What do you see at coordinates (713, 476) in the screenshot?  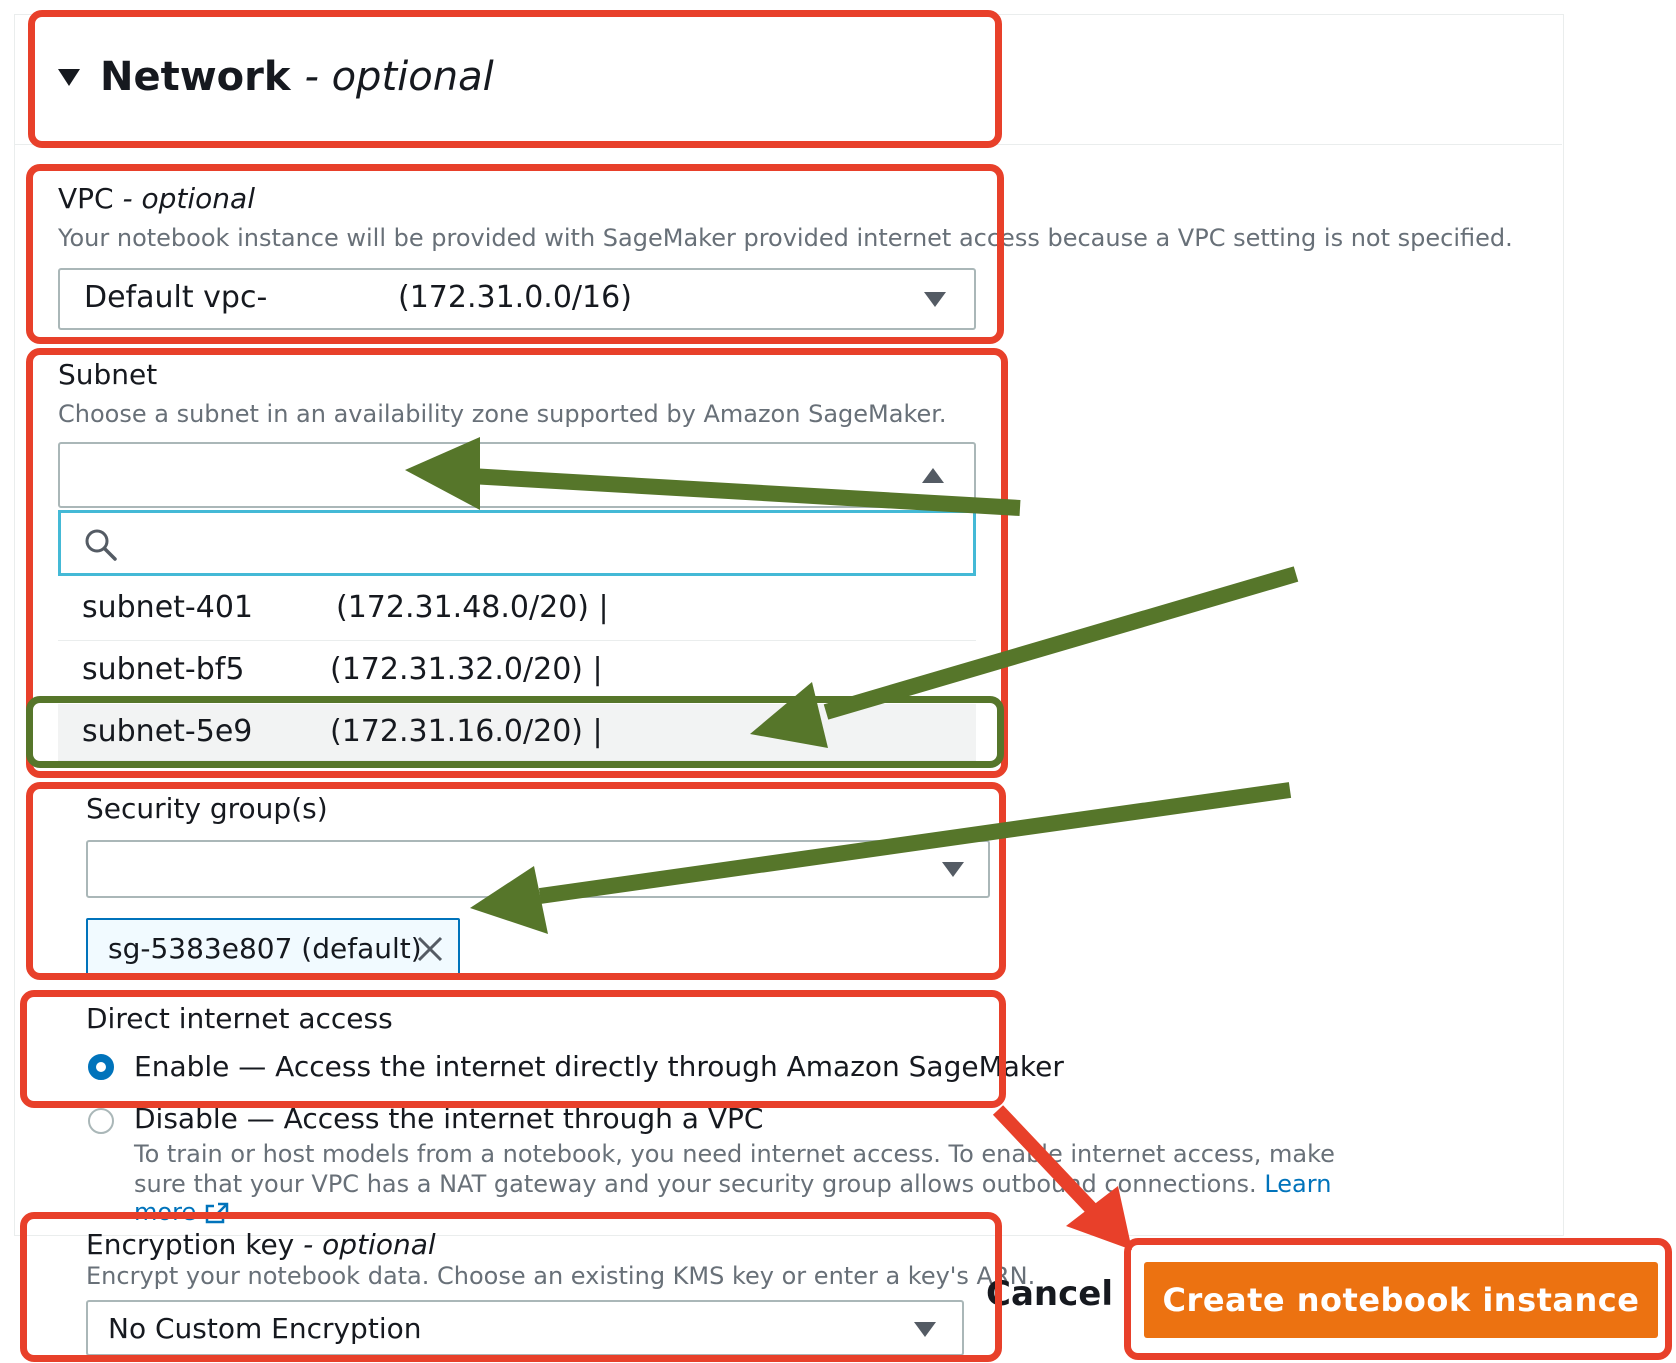 I see `green-arrow-search` at bounding box center [713, 476].